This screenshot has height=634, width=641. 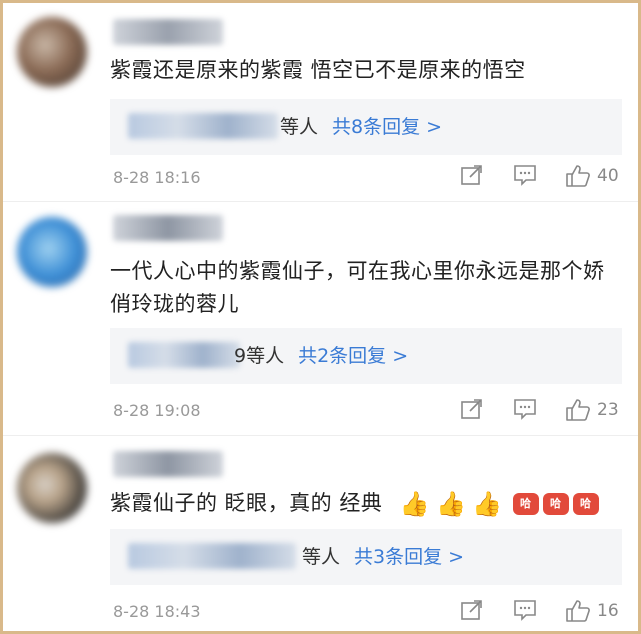 I want to click on comment-text: 紫霞还是原来的紫霞 悟空已不是原来的悟空, so click(x=318, y=70).